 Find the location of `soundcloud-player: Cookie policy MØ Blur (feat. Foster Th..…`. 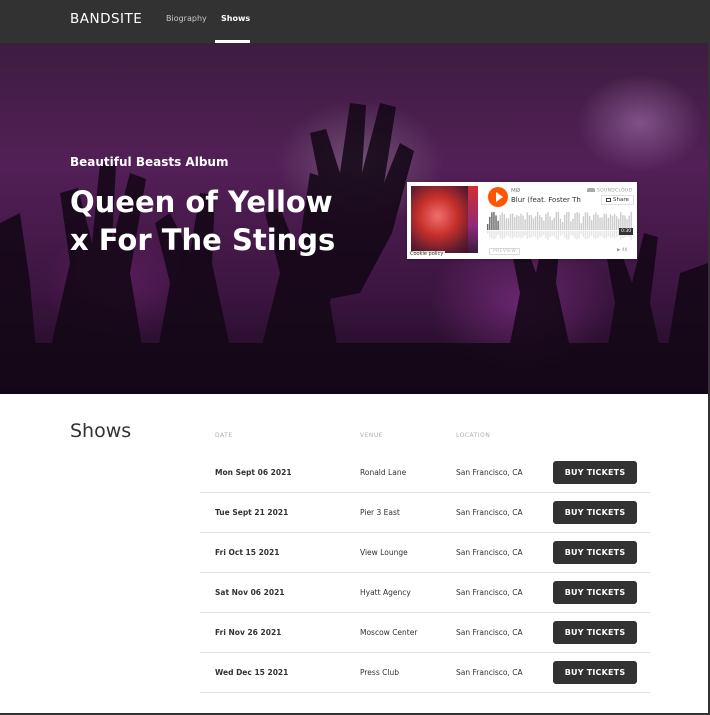

soundcloud-player: Cookie policy MØ Blur (feat. Foster Th..… is located at coordinates (522, 220).